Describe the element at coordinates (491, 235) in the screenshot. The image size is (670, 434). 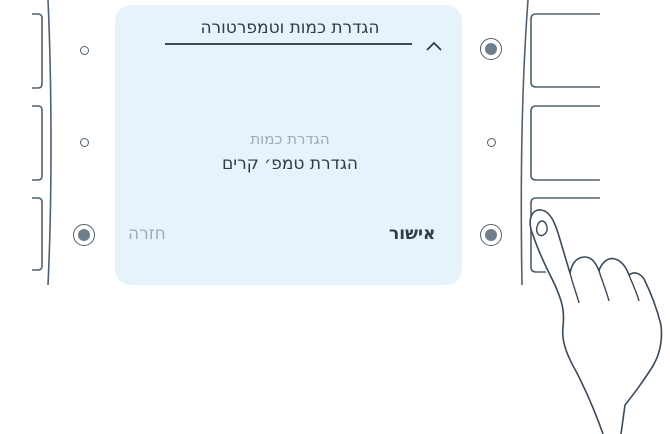
I see `right-bottom-indicator-active` at that location.